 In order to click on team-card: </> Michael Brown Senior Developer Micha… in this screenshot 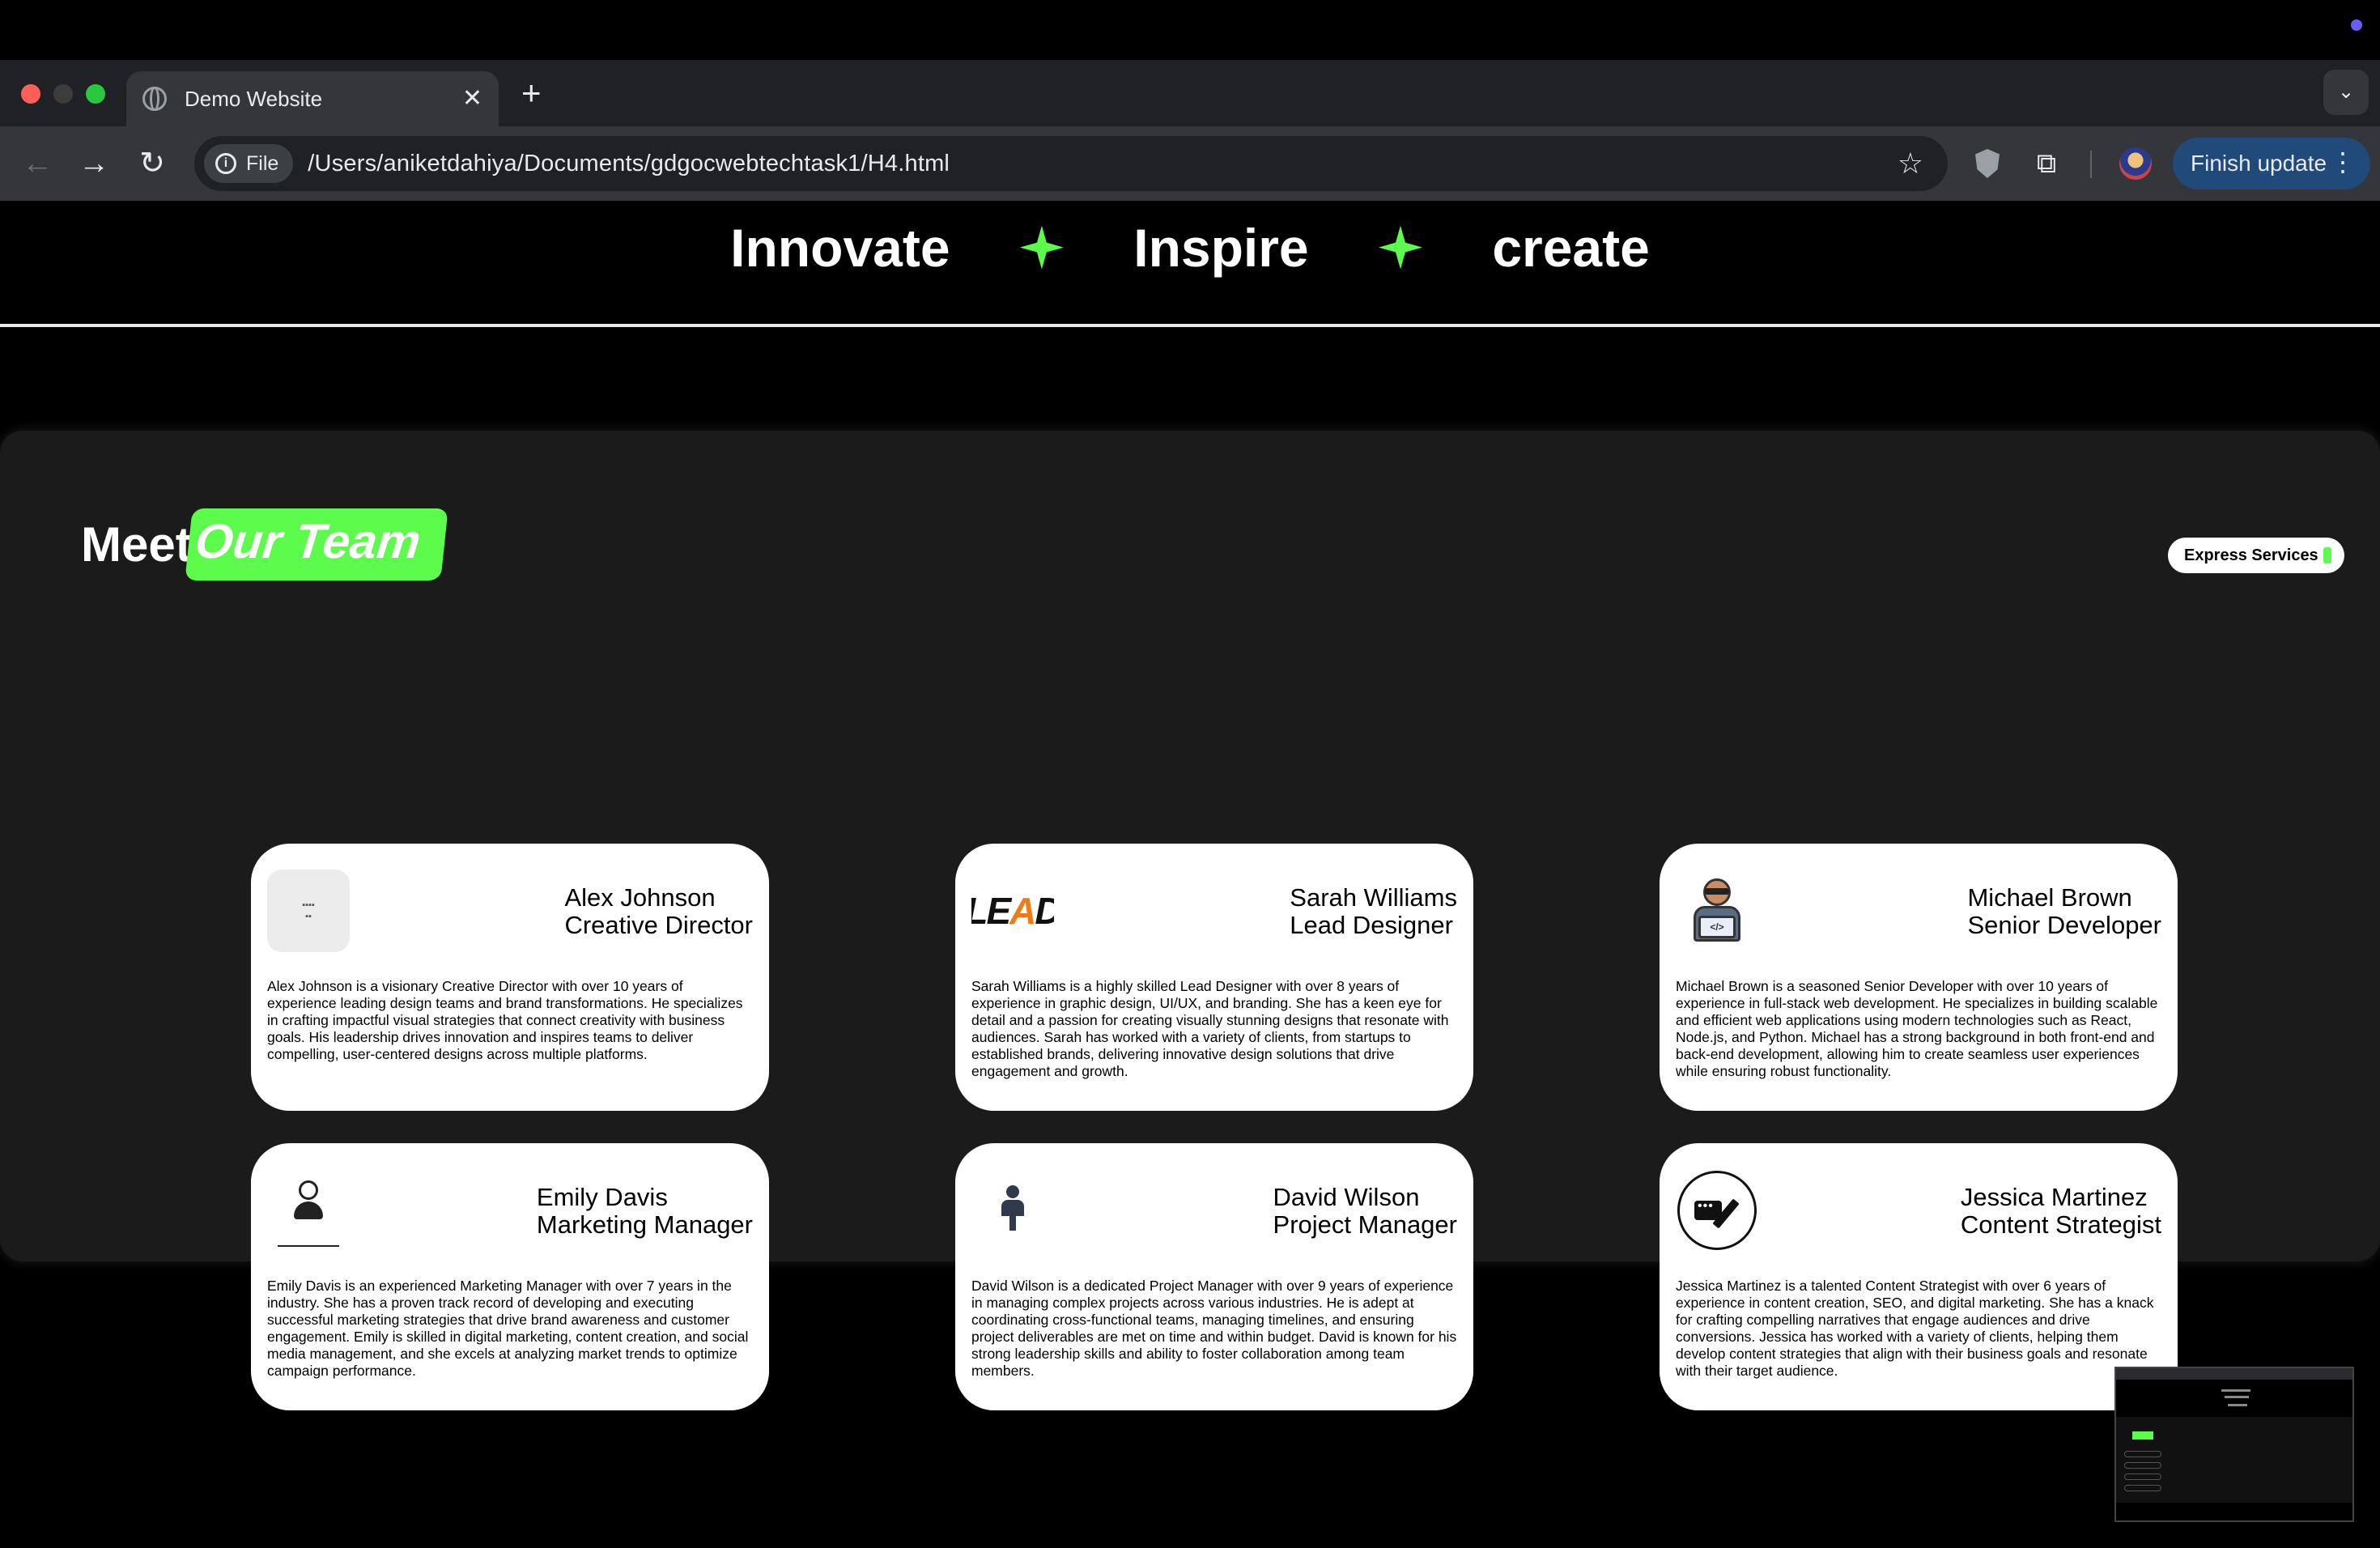, I will do `click(1919, 978)`.